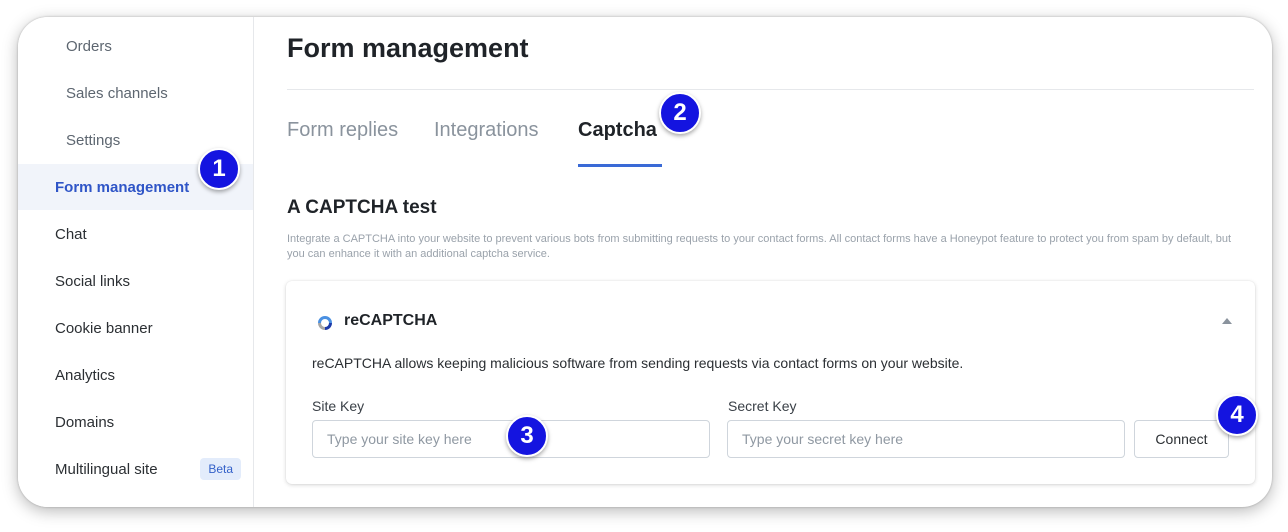 The height and width of the screenshot is (532, 1288). I want to click on sidebar-item-orders: Orders, so click(135, 46).